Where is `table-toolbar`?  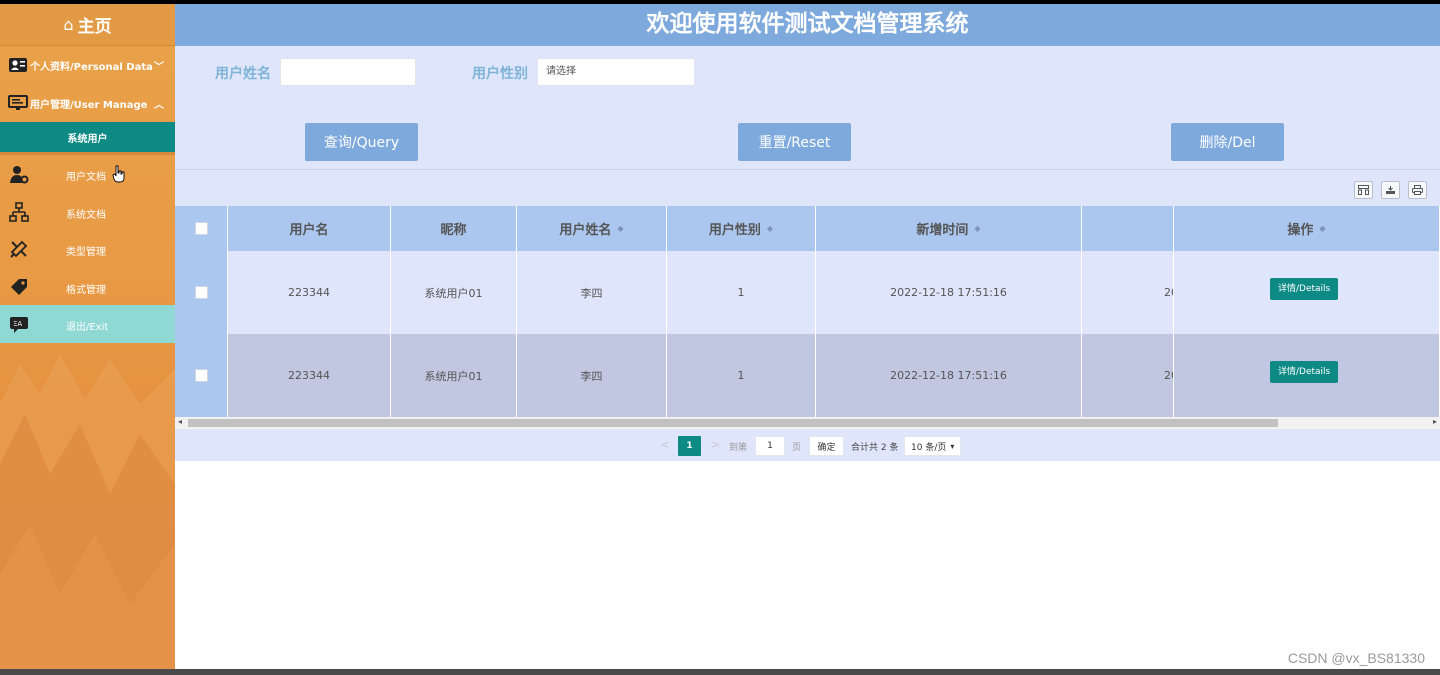 table-toolbar is located at coordinates (807, 188).